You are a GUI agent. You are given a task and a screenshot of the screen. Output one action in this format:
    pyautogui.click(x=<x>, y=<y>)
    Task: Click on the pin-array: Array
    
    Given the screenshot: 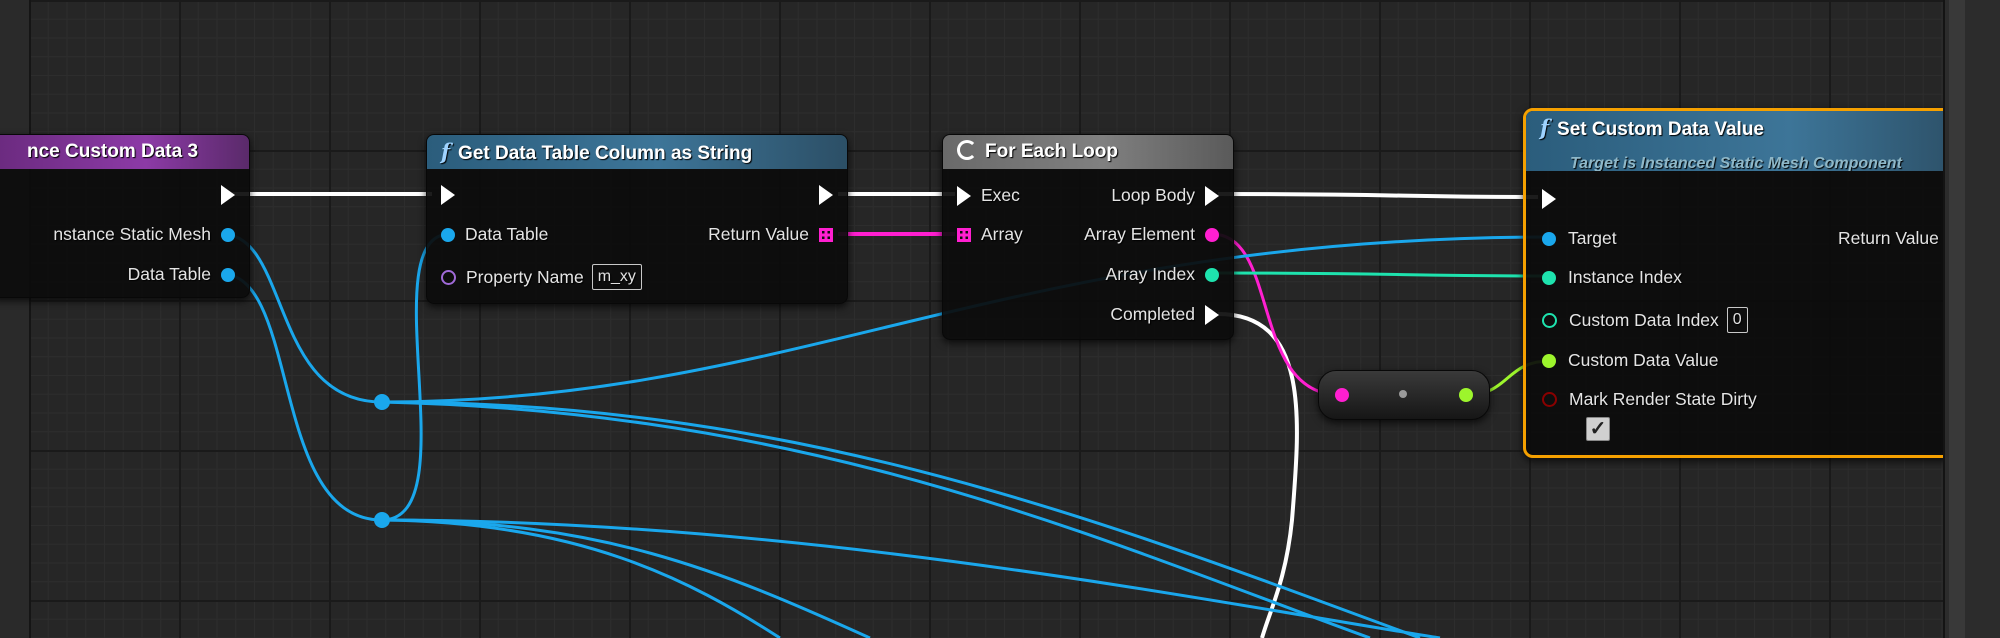 What is the action you would take?
    pyautogui.click(x=990, y=234)
    